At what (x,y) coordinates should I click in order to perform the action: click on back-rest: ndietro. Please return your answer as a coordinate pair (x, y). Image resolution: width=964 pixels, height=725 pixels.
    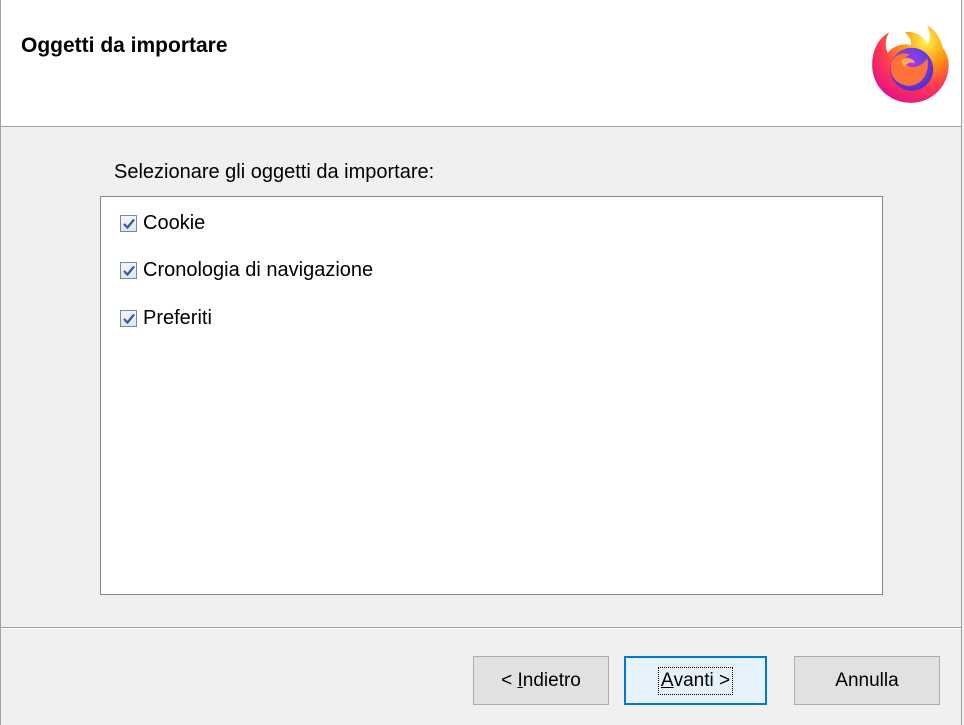
    Looking at the image, I should click on (551, 680).